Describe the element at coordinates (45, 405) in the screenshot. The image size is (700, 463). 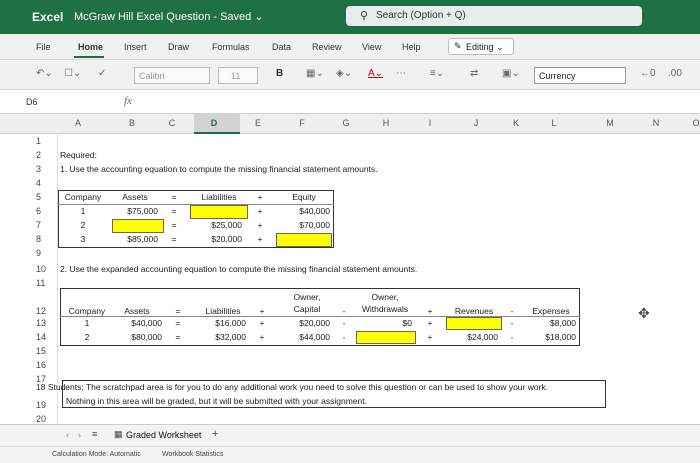
I see `row-header: 19` at that location.